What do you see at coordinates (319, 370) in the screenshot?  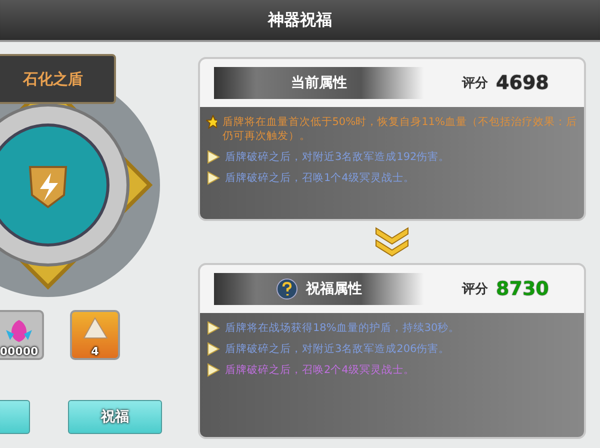 I see `effect-text: 盾牌破碎之后，召唤2个4级冥灵战士。` at bounding box center [319, 370].